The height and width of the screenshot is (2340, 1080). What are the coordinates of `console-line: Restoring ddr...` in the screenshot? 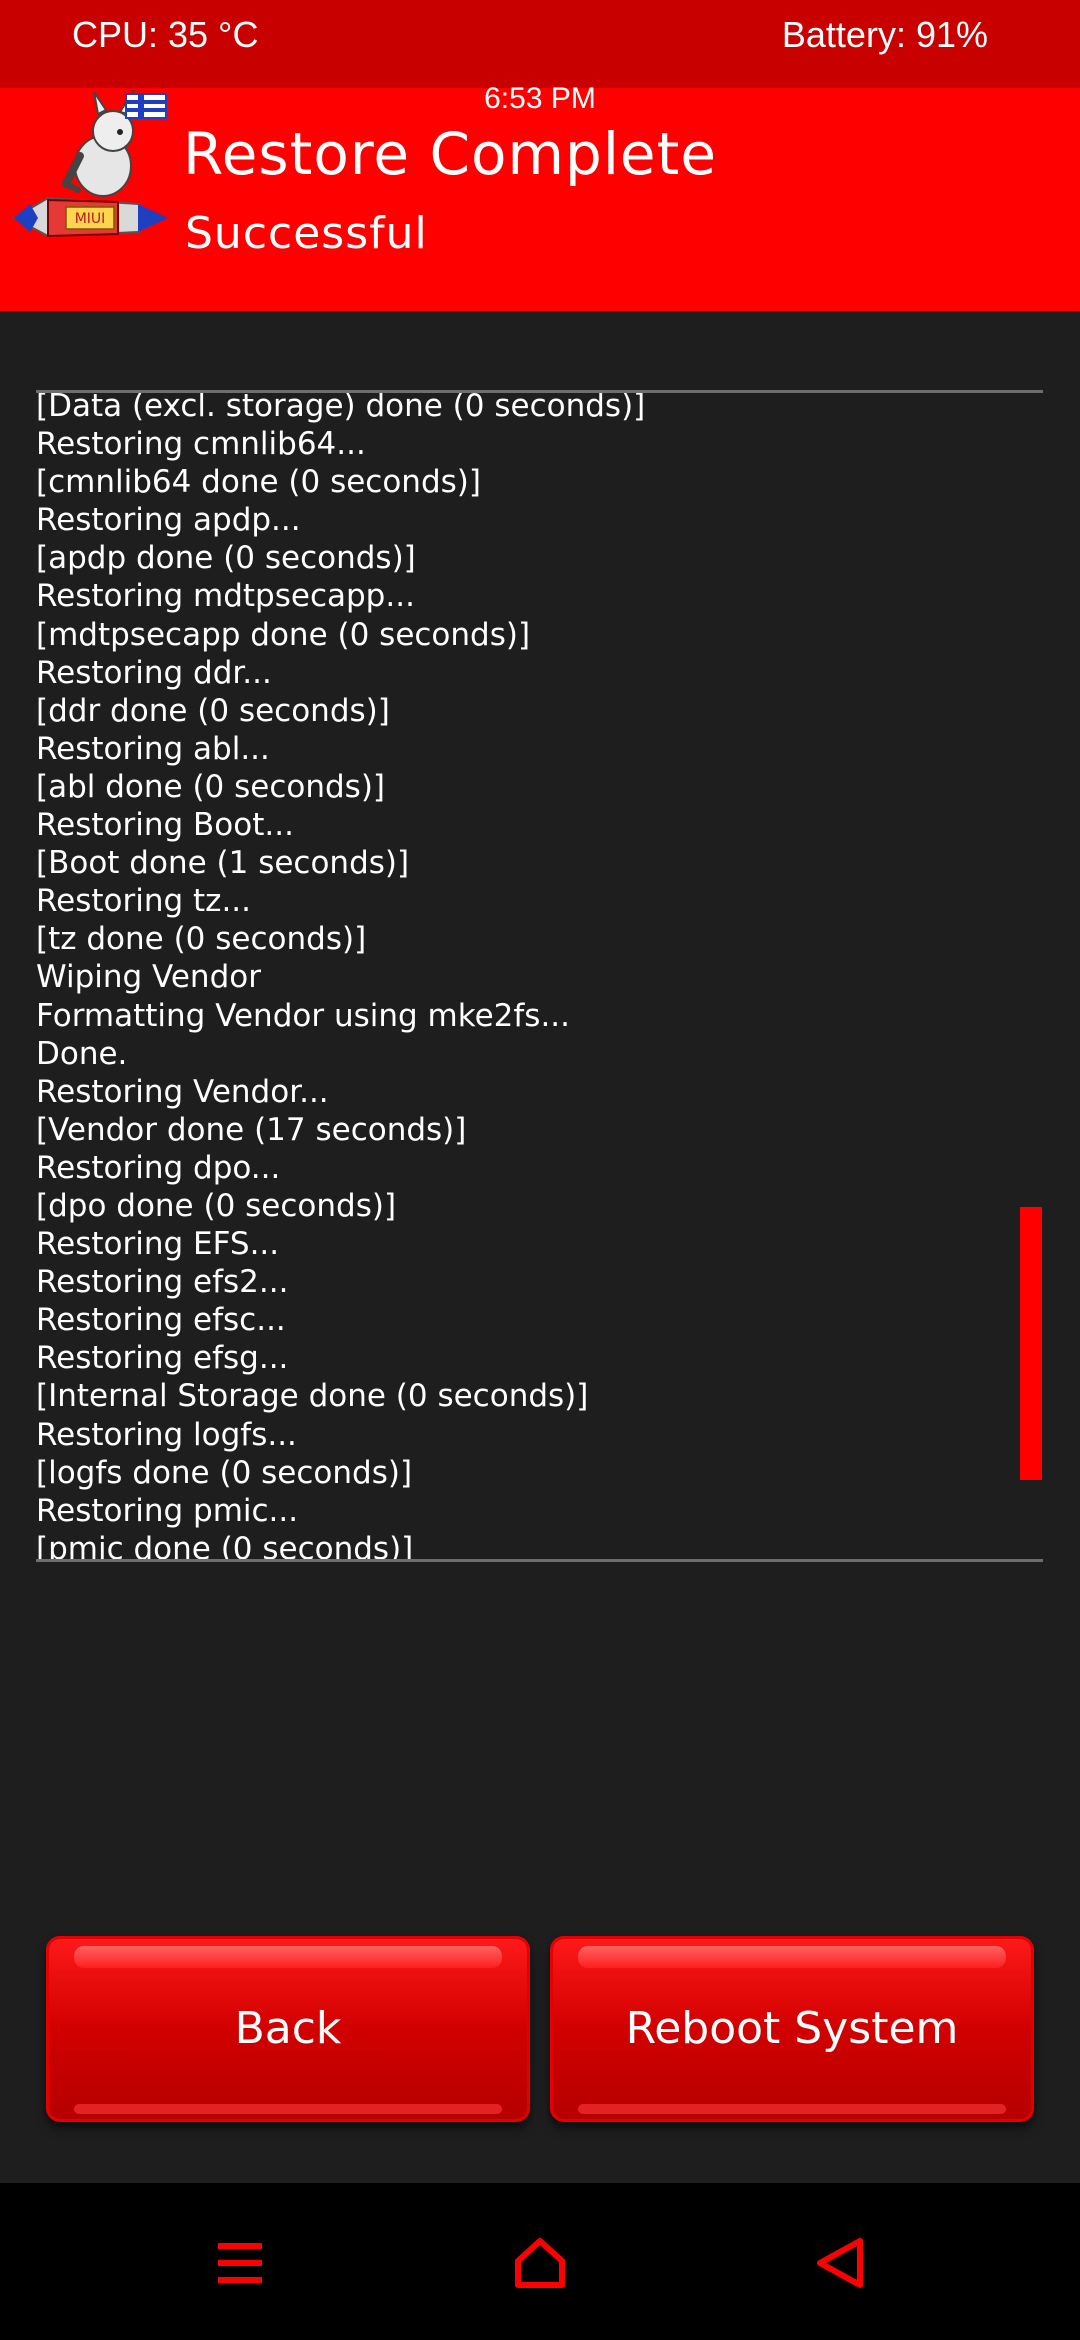 It's located at (154, 672).